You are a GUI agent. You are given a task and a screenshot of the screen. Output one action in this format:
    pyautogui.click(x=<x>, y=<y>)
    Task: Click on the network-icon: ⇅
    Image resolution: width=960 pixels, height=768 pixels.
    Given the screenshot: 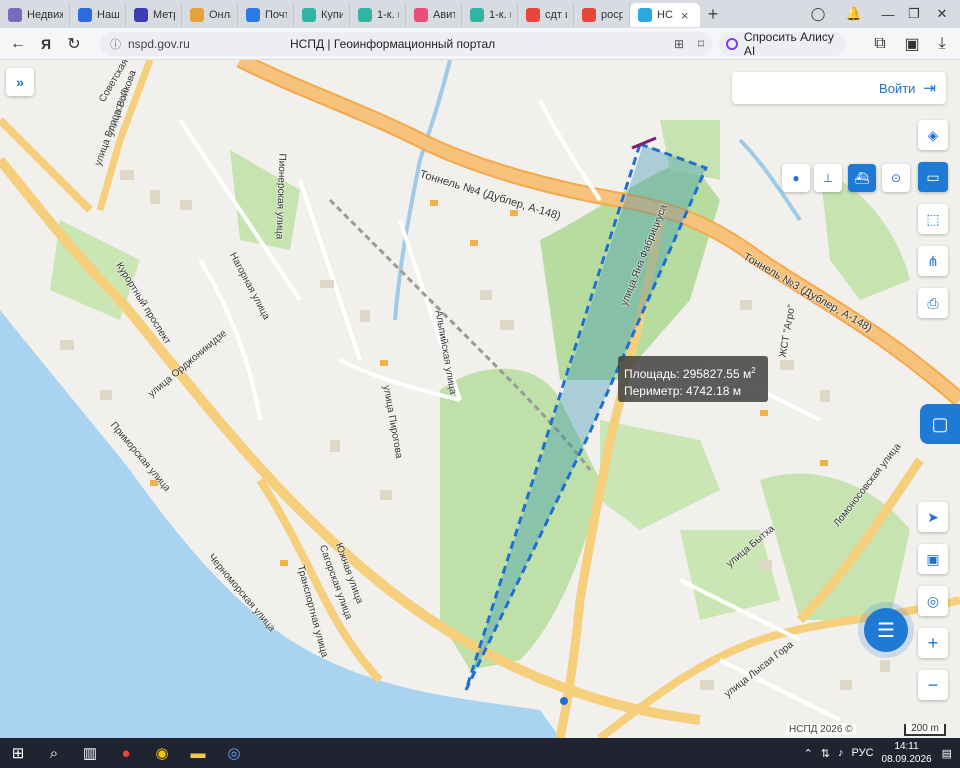 What is the action you would take?
    pyautogui.click(x=825, y=753)
    